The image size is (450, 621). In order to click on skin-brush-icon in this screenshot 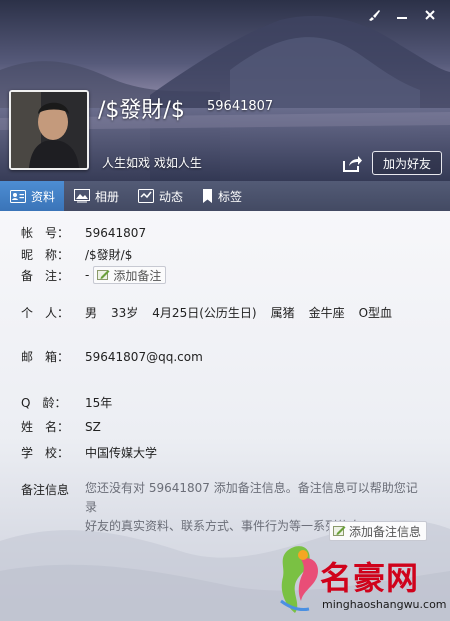, I will do `click(374, 15)`.